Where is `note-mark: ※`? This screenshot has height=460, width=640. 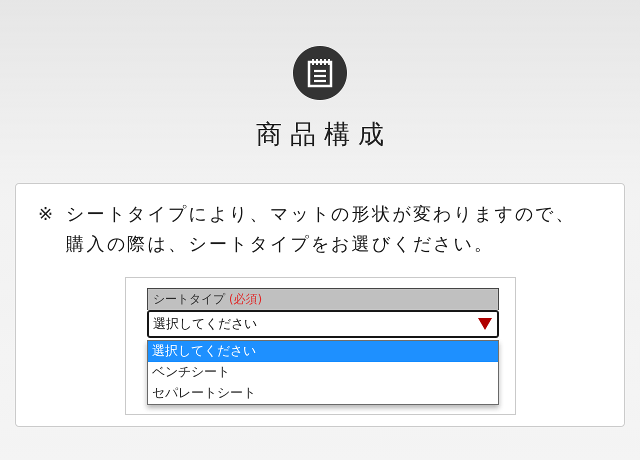
note-mark: ※ is located at coordinates (47, 215).